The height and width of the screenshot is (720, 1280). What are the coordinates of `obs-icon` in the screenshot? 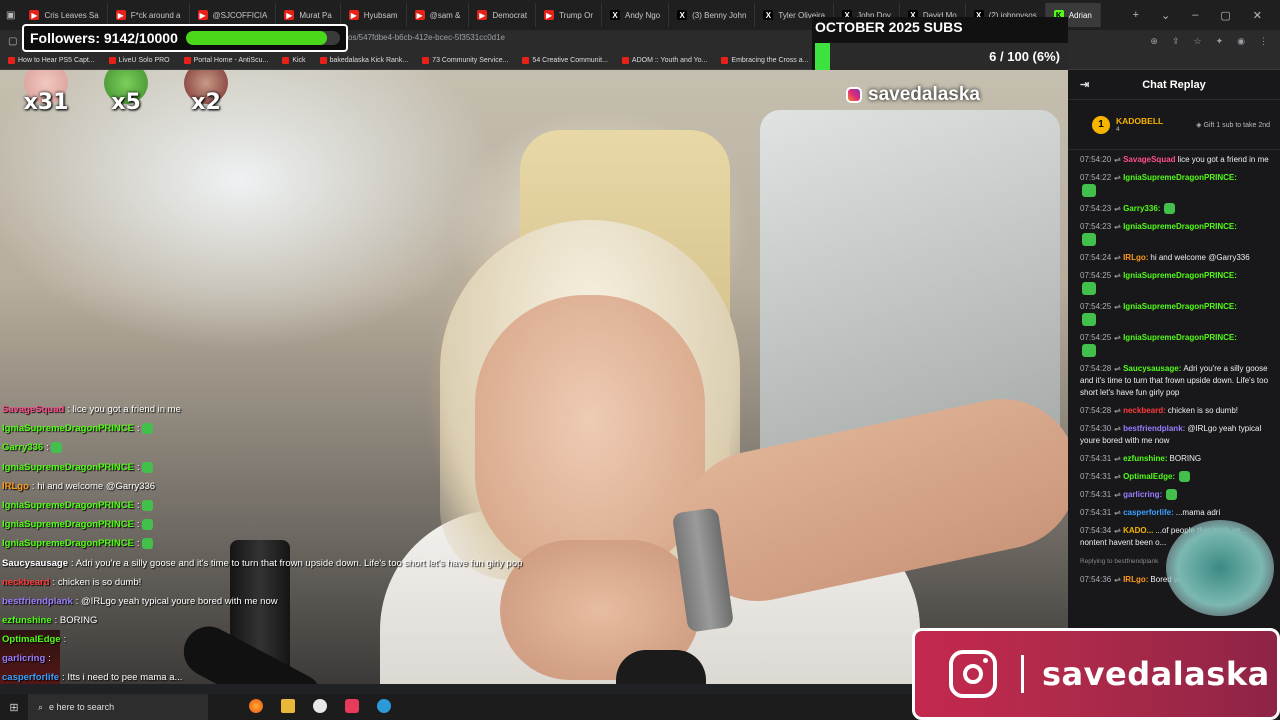 It's located at (320, 707).